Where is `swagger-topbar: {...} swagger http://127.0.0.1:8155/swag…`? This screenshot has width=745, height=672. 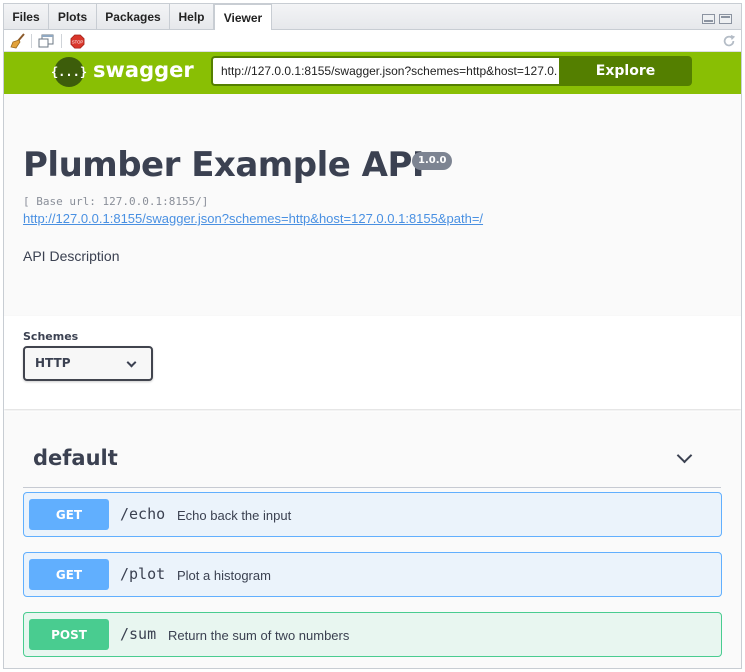
swagger-topbar: {...} swagger http://127.0.0.1:8155/swag… is located at coordinates (372, 73).